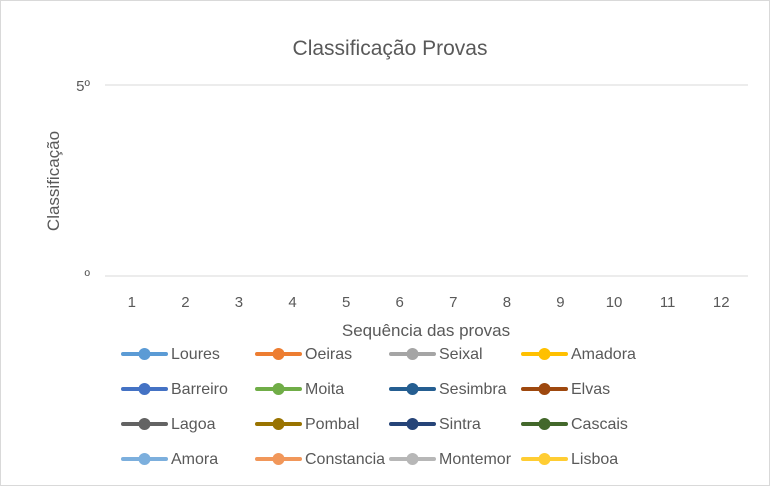  Describe the element at coordinates (193, 424) in the screenshot. I see `legend-label: Lagoa` at that location.